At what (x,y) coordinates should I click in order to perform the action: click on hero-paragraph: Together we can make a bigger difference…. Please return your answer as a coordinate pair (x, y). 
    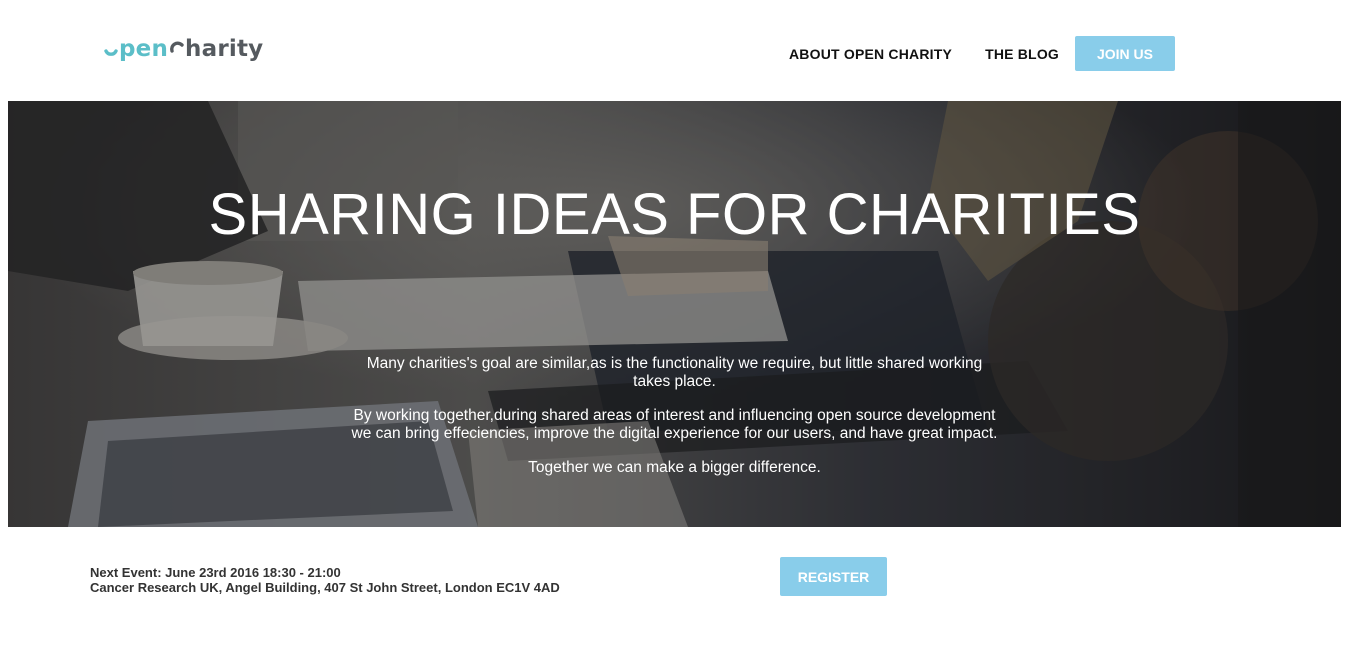
    Looking at the image, I should click on (674, 467).